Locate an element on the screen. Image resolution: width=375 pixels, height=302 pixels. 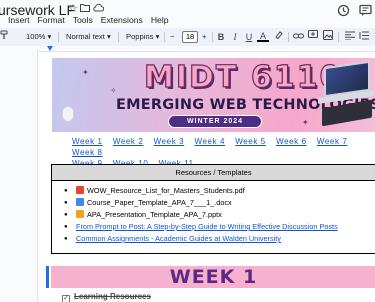
indent-marker is located at coordinates (50, 48).